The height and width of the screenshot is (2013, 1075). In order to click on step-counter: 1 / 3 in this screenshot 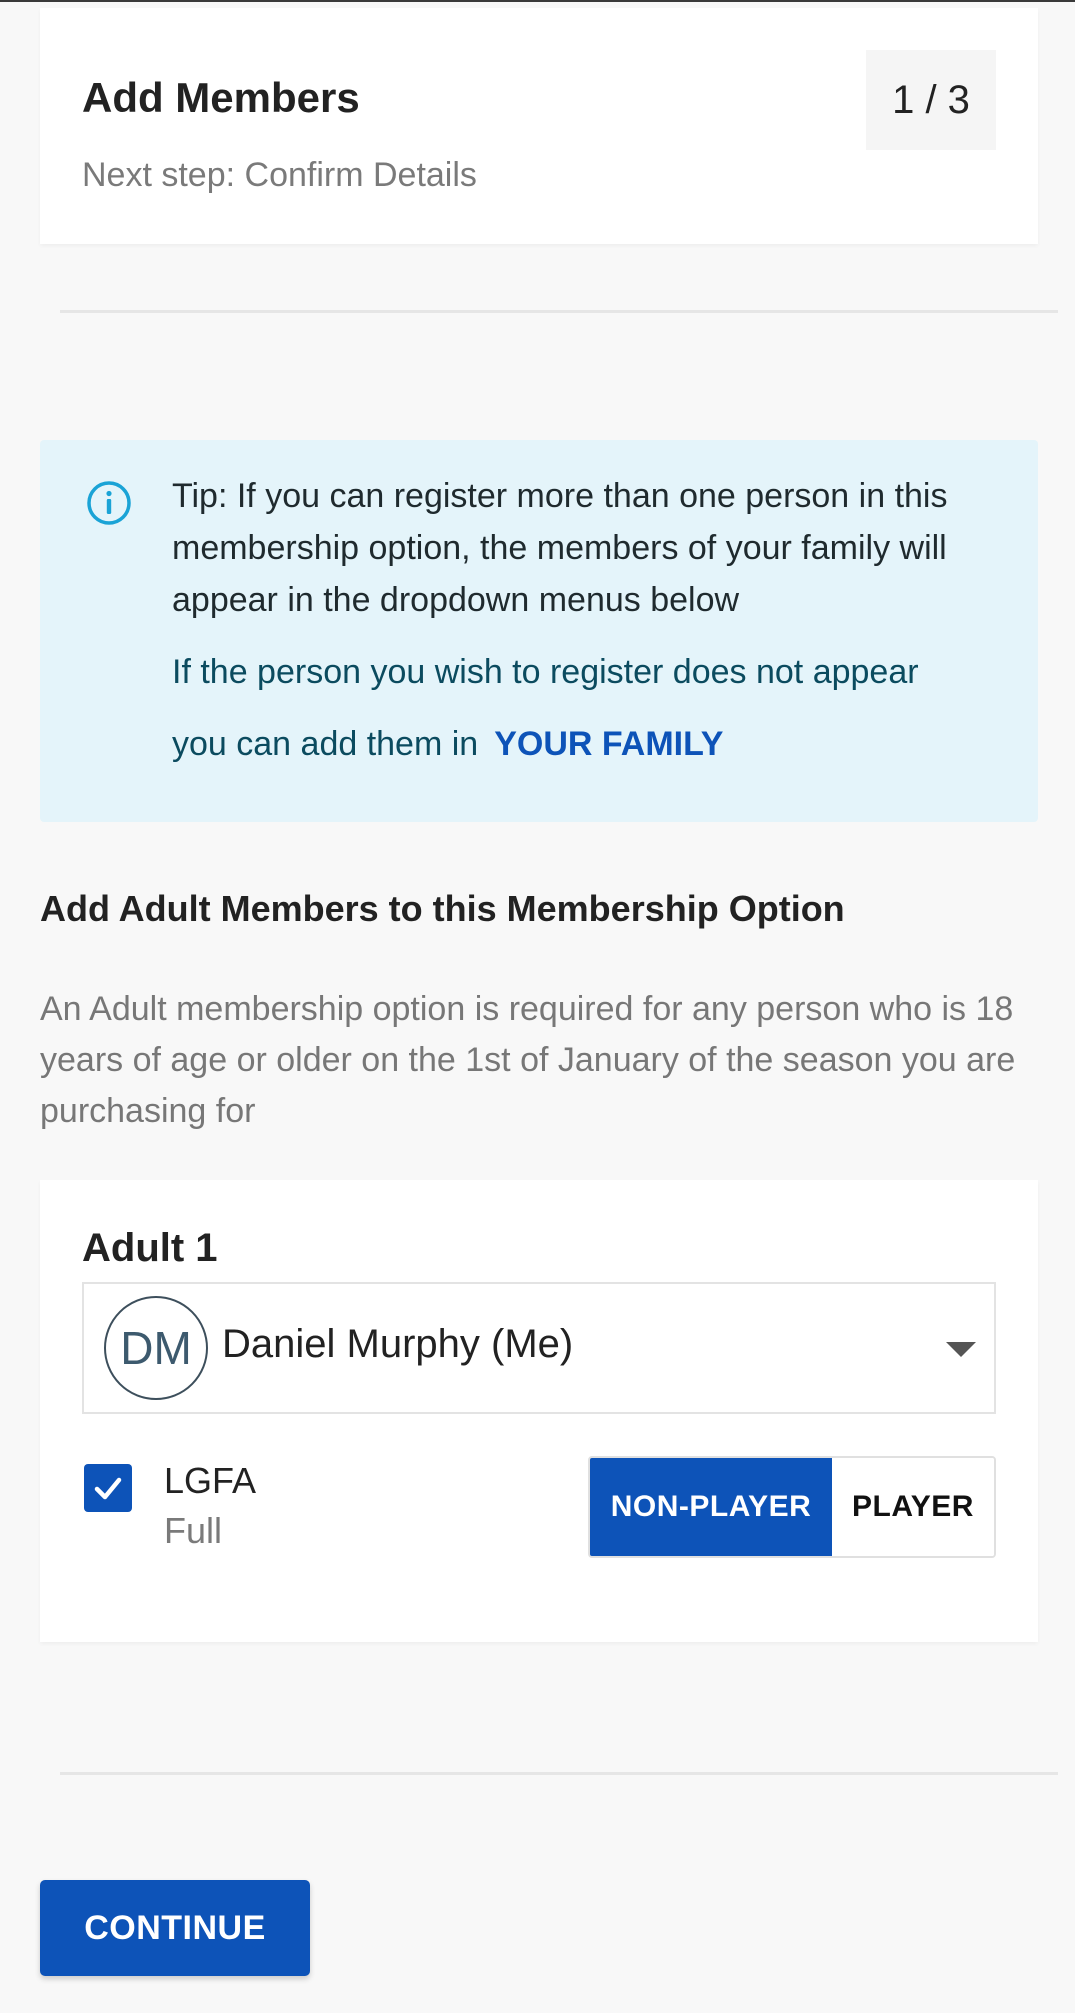, I will do `click(931, 100)`.